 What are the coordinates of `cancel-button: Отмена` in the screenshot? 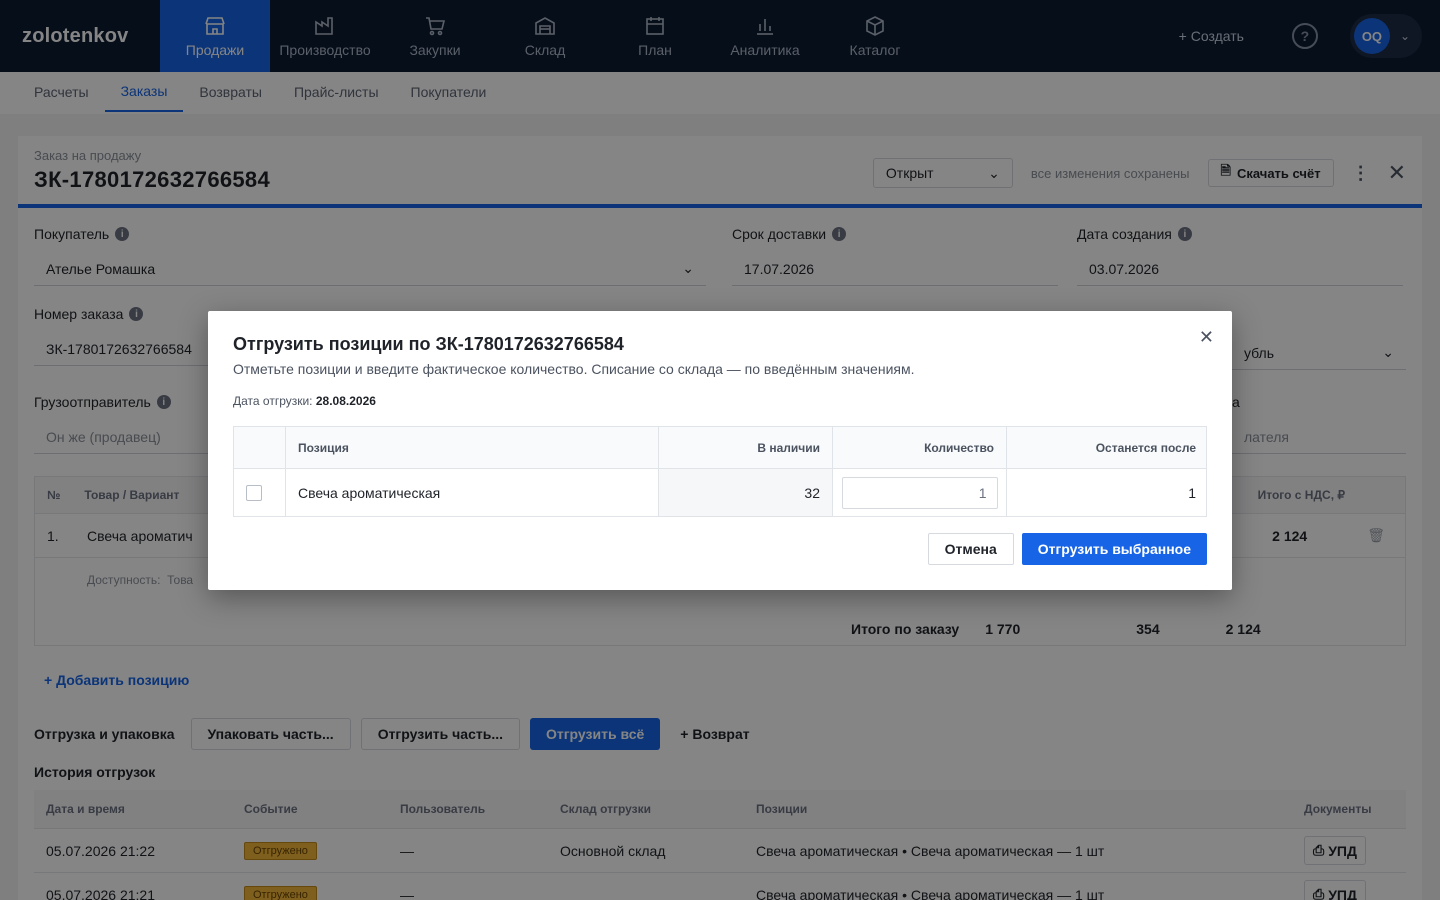 It's located at (970, 549).